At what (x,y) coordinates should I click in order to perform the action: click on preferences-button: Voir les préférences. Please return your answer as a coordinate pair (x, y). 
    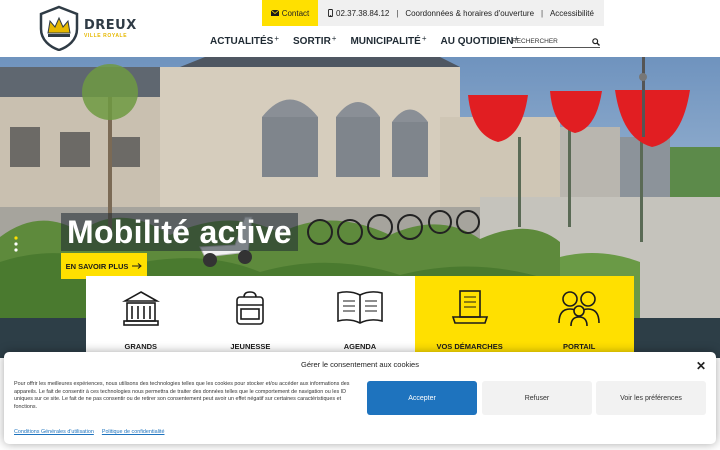
    Looking at the image, I should click on (651, 398).